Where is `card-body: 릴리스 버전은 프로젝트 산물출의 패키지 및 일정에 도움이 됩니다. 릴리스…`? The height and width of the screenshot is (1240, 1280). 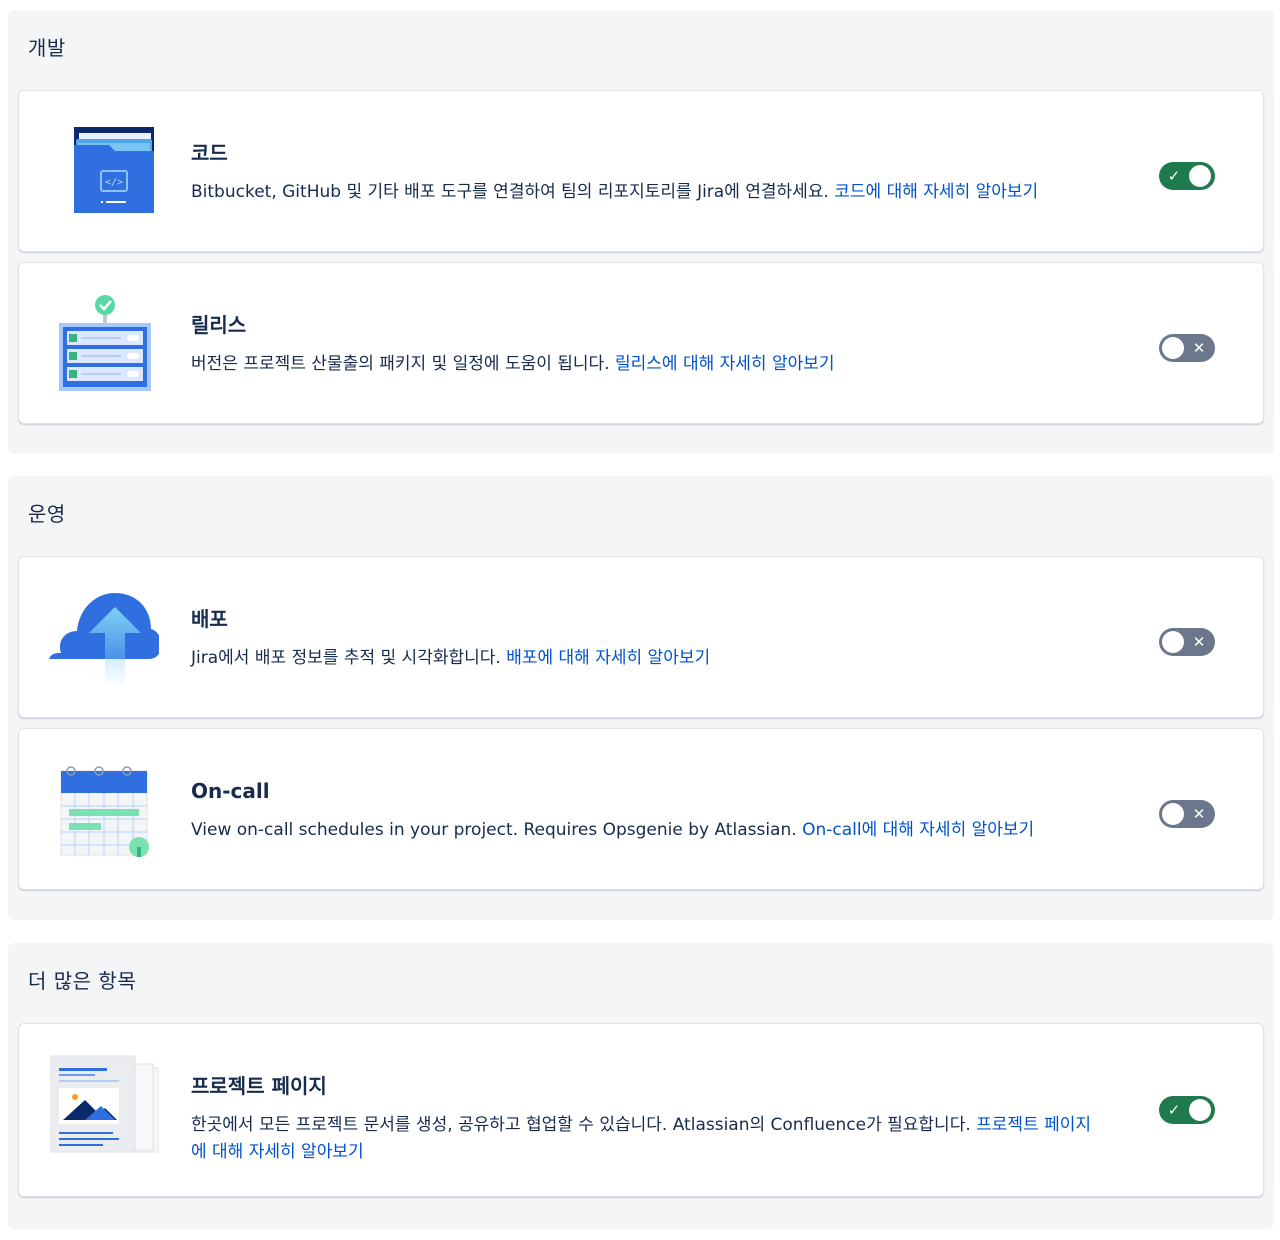 card-body: 릴리스 버전은 프로젝트 산물출의 패키지 및 일정에 도움이 됩니다. 릴리스… is located at coordinates (647, 345).